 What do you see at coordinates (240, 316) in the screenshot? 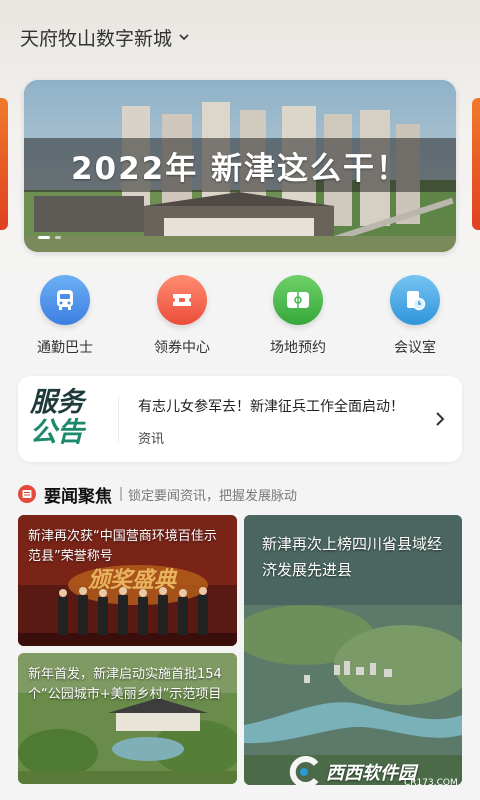
I see `quick-entry-grid: 通勤巴士 领券中心 场地预约 会议室` at bounding box center [240, 316].